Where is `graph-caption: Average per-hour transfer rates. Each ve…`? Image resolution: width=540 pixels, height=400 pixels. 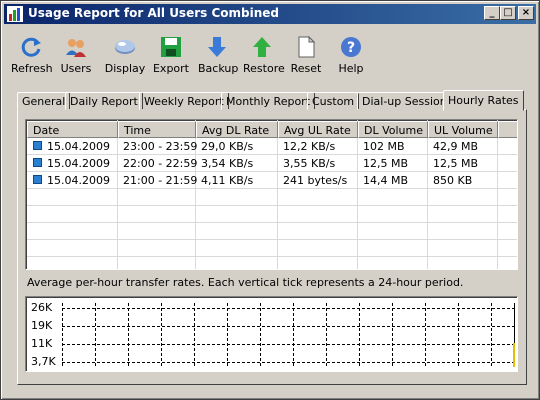
graph-caption: Average per-hour transfer rates. Each ve… is located at coordinates (245, 282).